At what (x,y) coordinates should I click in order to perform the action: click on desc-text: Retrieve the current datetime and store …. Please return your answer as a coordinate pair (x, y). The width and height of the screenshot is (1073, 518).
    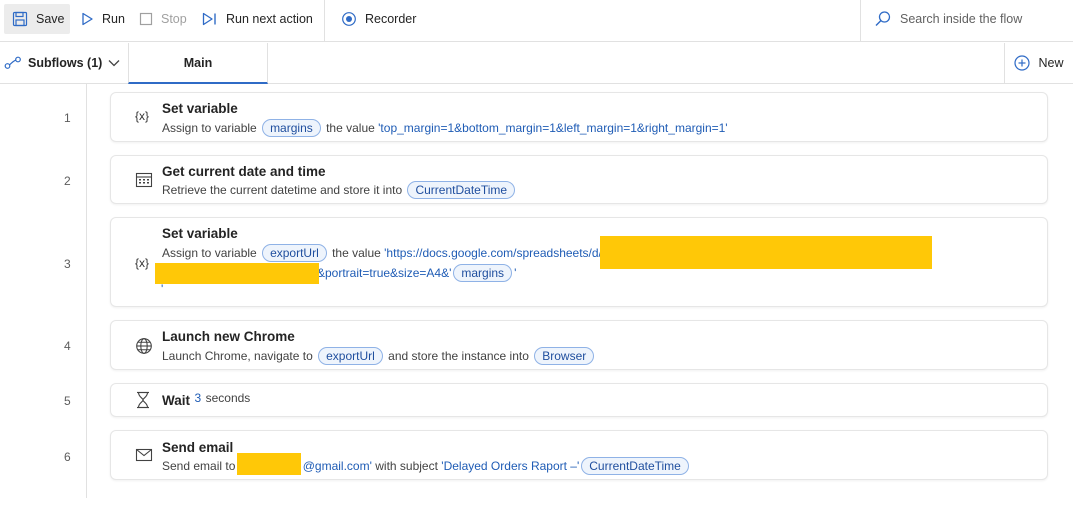
    Looking at the image, I should click on (282, 190).